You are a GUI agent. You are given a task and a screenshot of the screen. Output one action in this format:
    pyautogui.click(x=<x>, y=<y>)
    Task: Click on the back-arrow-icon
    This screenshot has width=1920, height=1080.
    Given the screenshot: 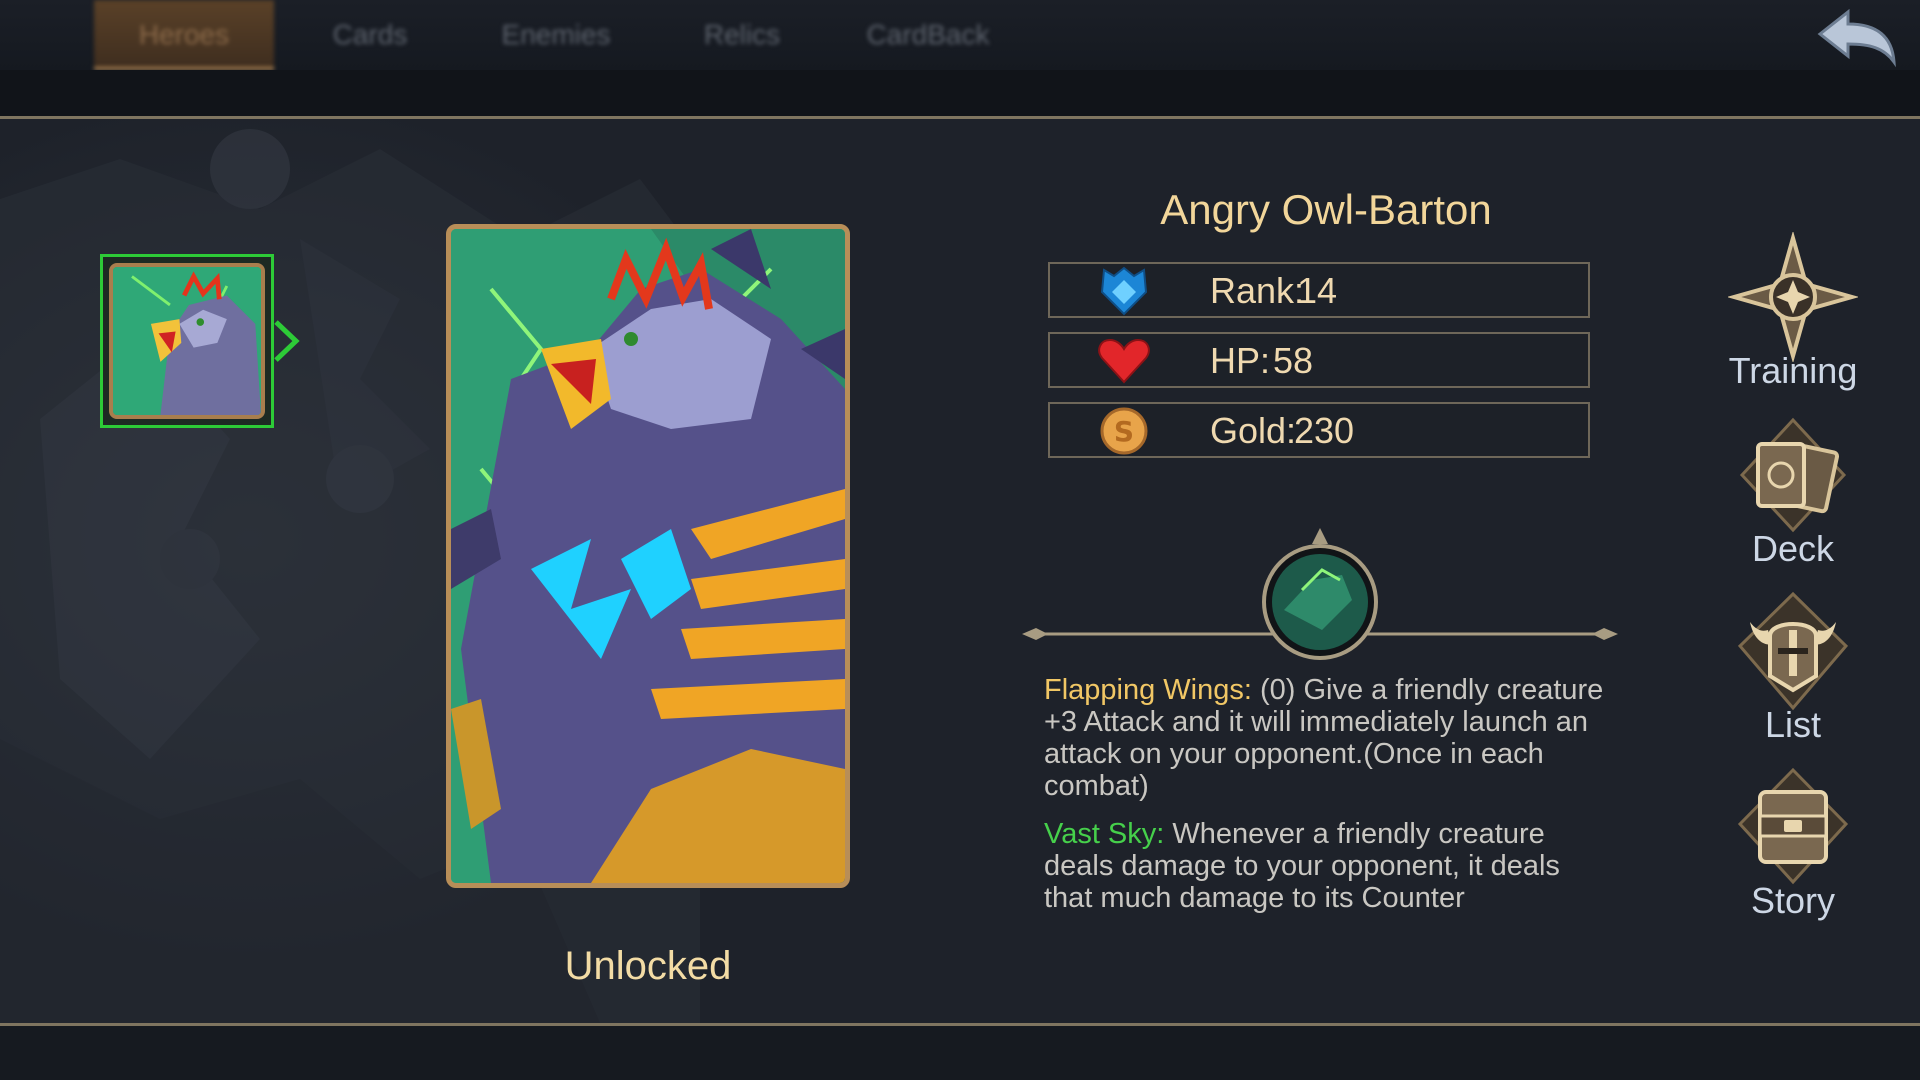 What is the action you would take?
    pyautogui.click(x=1856, y=38)
    